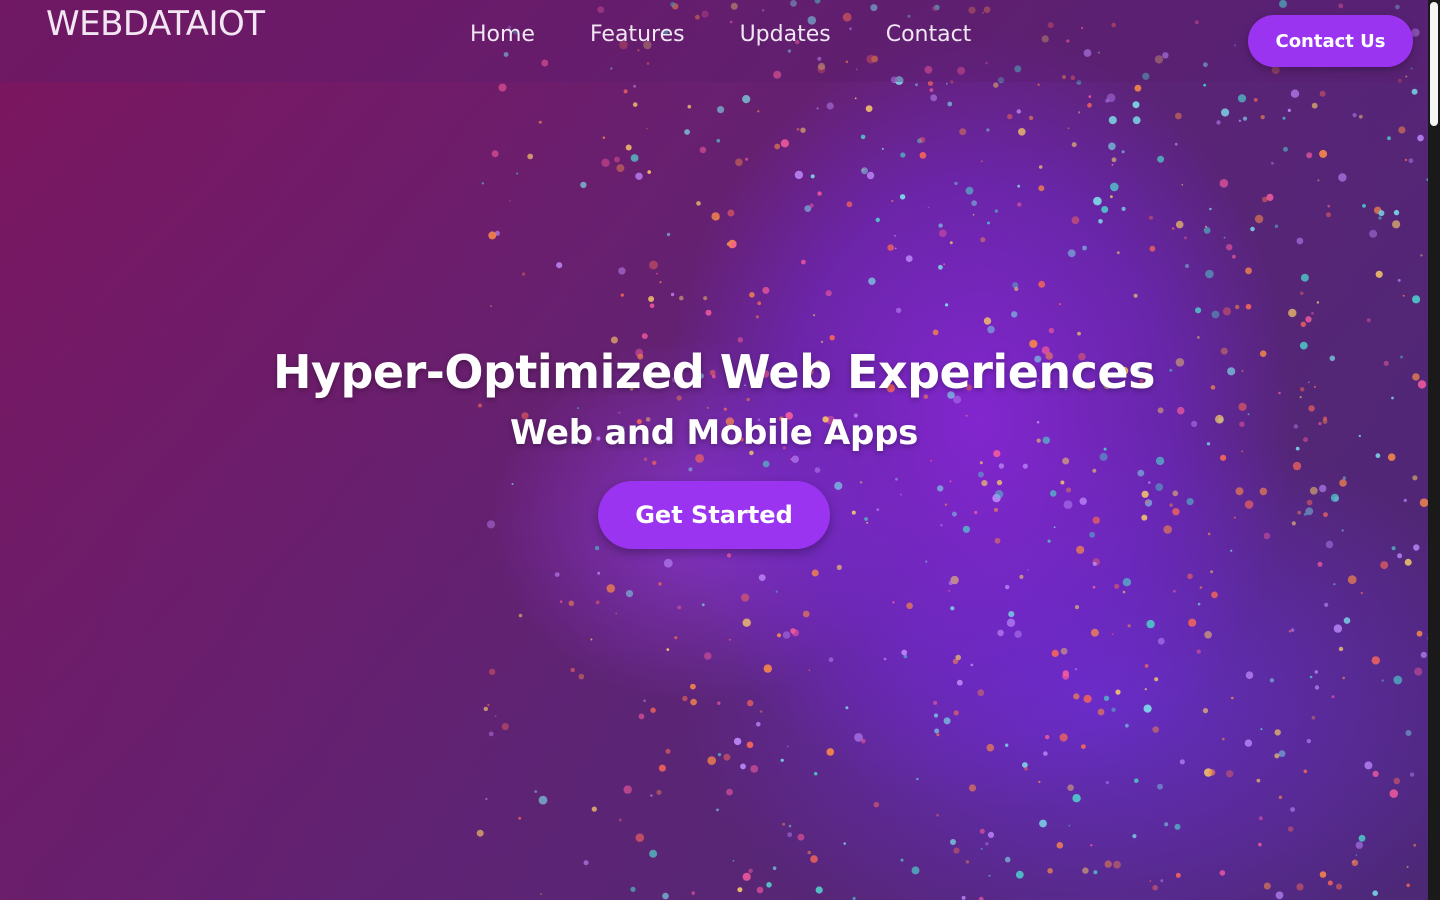 This screenshot has height=900, width=1440. I want to click on nav-links: Home Features Updates Contact, so click(748, 34).